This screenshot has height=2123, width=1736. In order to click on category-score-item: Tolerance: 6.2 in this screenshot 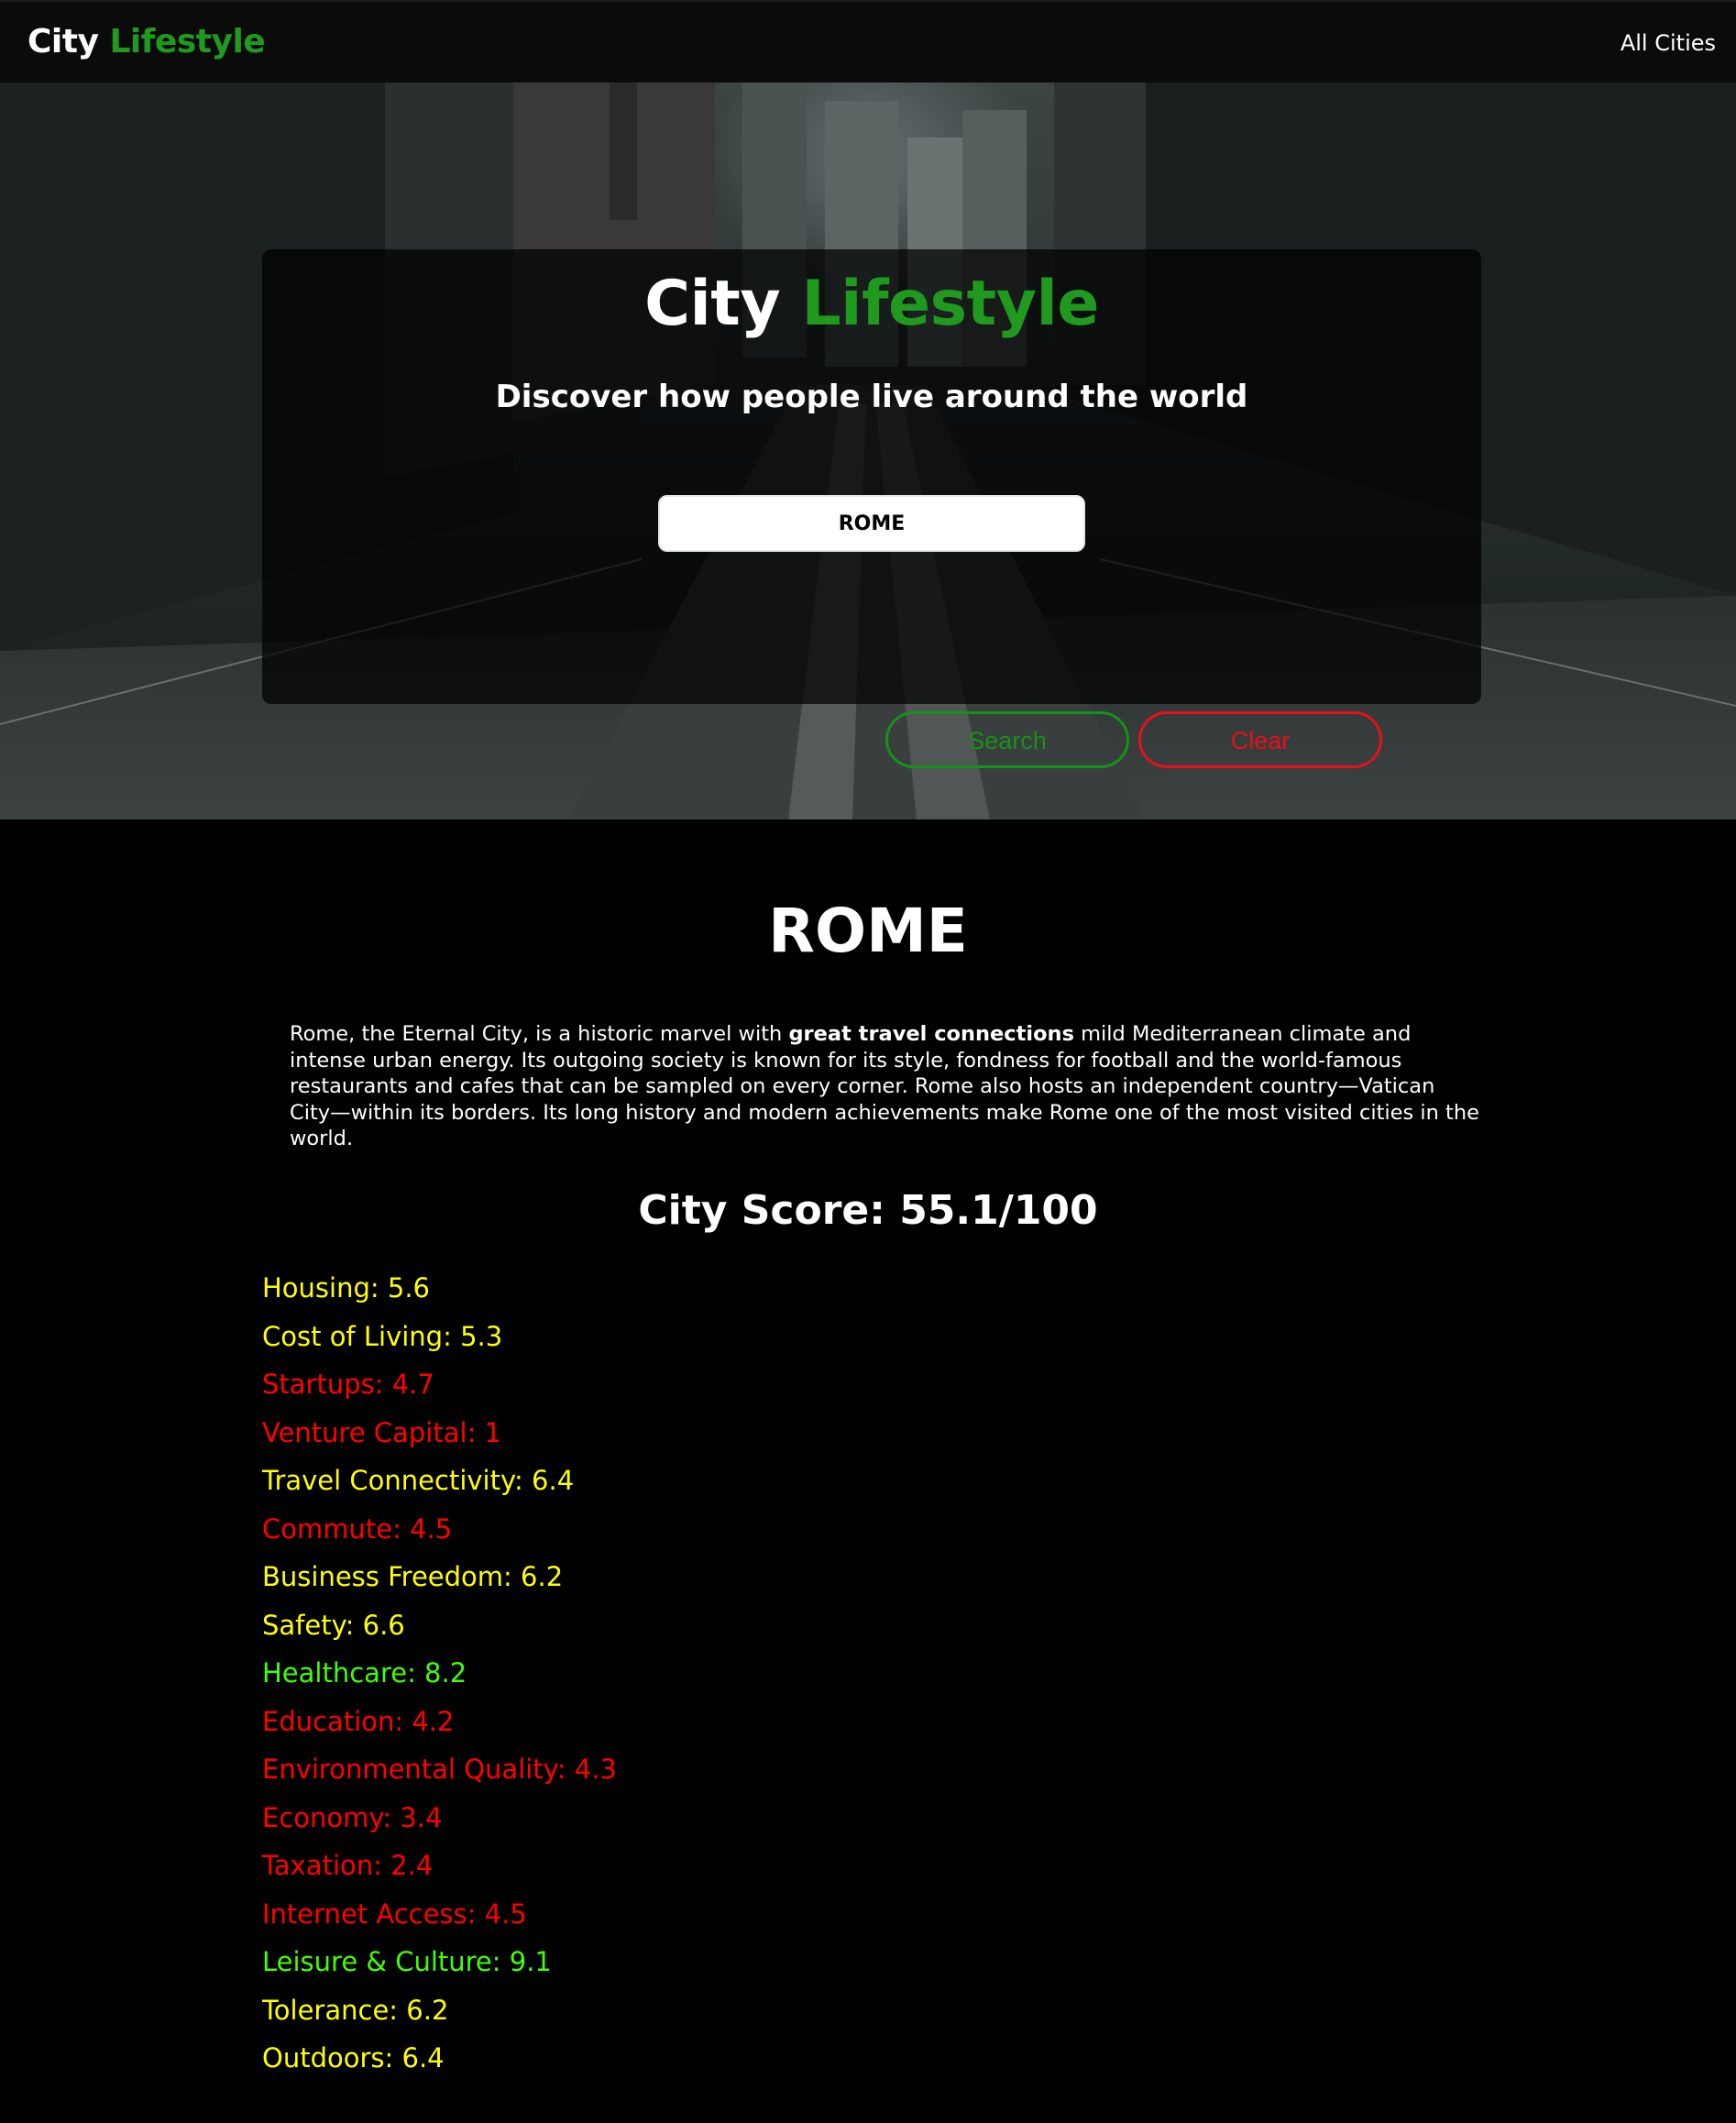, I will do `click(356, 2010)`.